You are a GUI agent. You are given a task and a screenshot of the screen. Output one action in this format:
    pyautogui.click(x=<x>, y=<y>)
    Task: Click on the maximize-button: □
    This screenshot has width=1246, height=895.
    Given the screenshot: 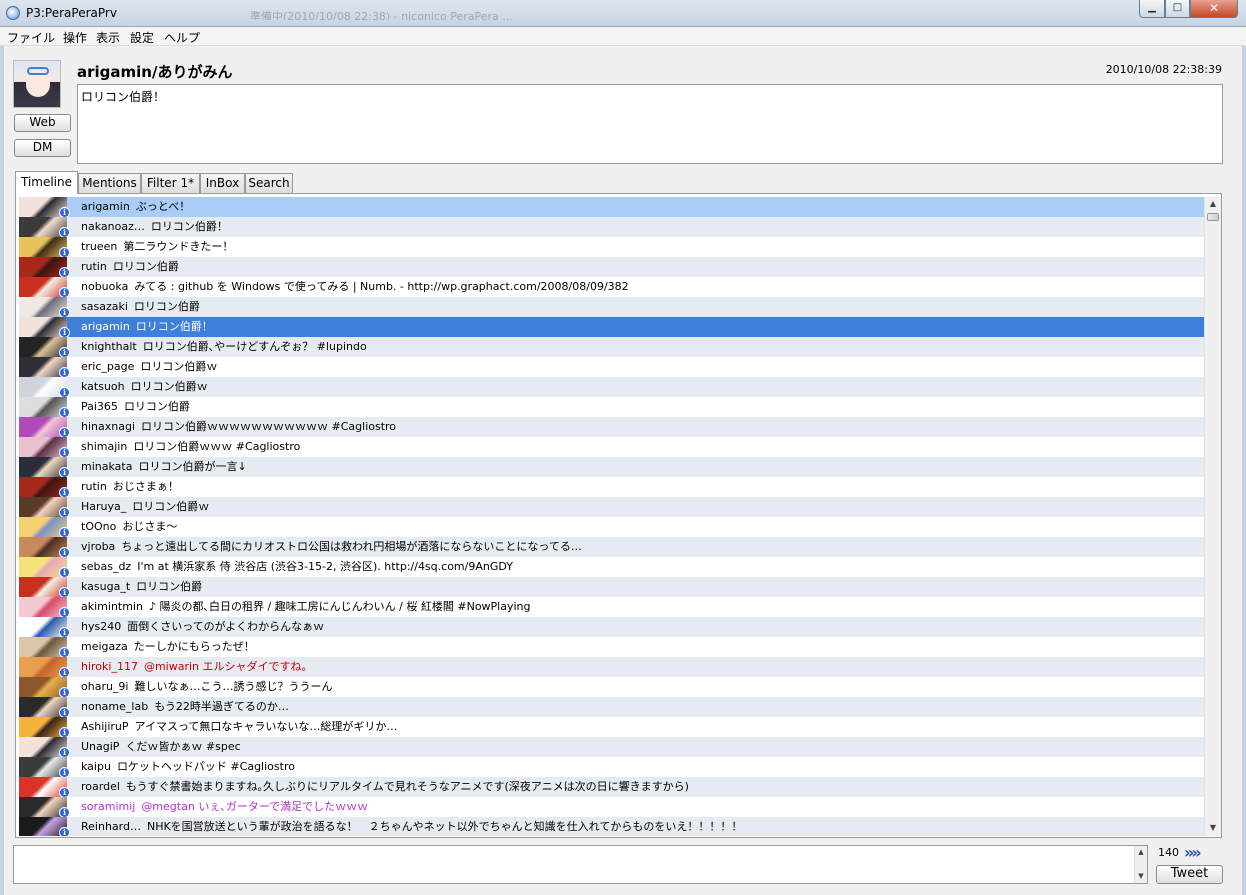 What is the action you would take?
    pyautogui.click(x=1177, y=9)
    